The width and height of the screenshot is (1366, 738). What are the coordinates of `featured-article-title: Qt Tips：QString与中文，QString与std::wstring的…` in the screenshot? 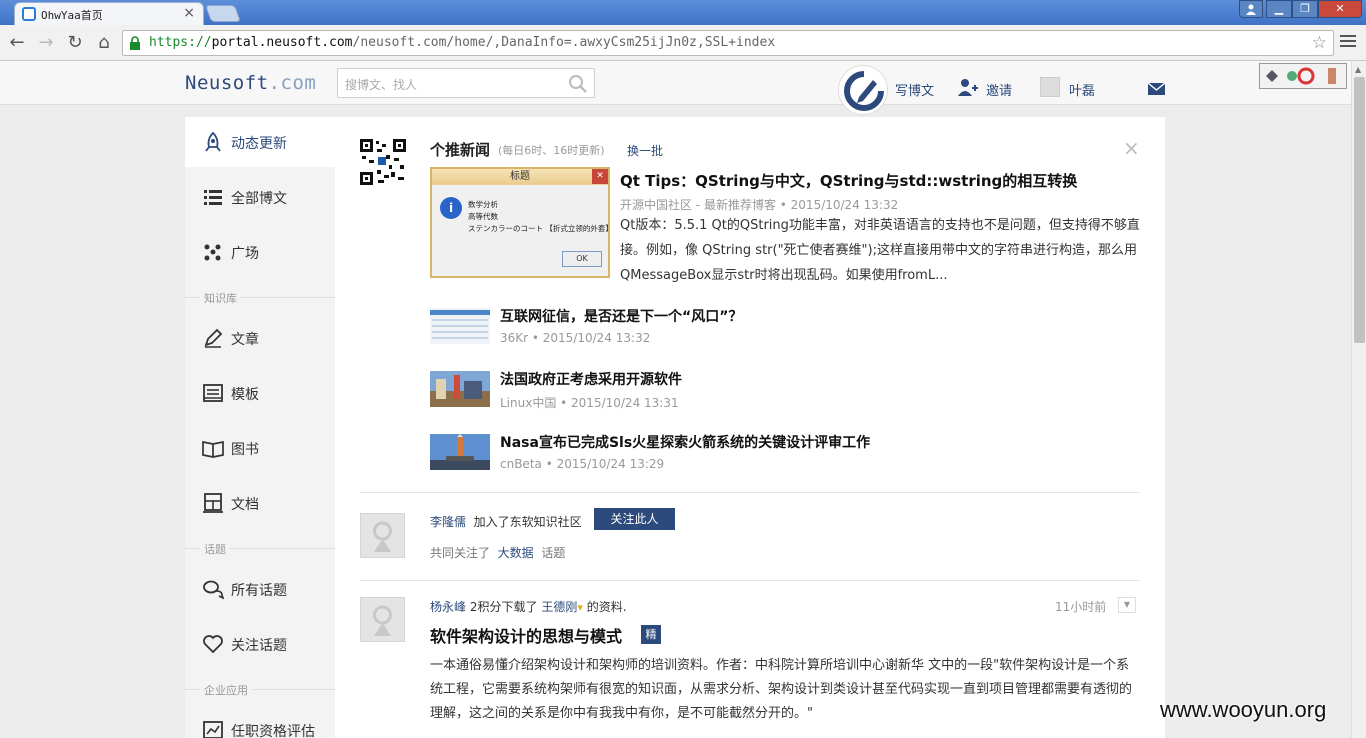 It's located at (848, 180).